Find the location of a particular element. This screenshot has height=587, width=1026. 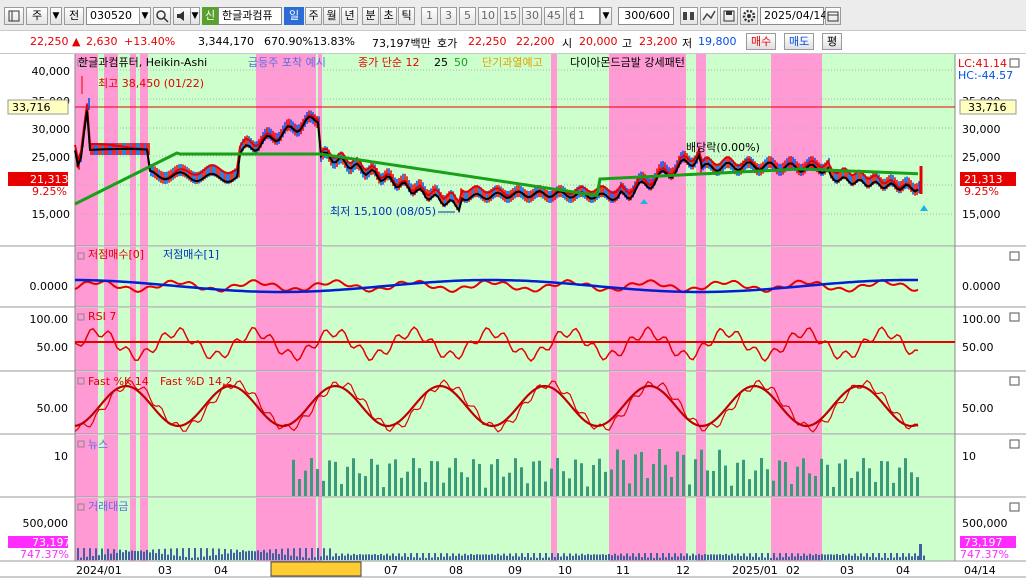

period-second-button: 초 is located at coordinates (388, 16).